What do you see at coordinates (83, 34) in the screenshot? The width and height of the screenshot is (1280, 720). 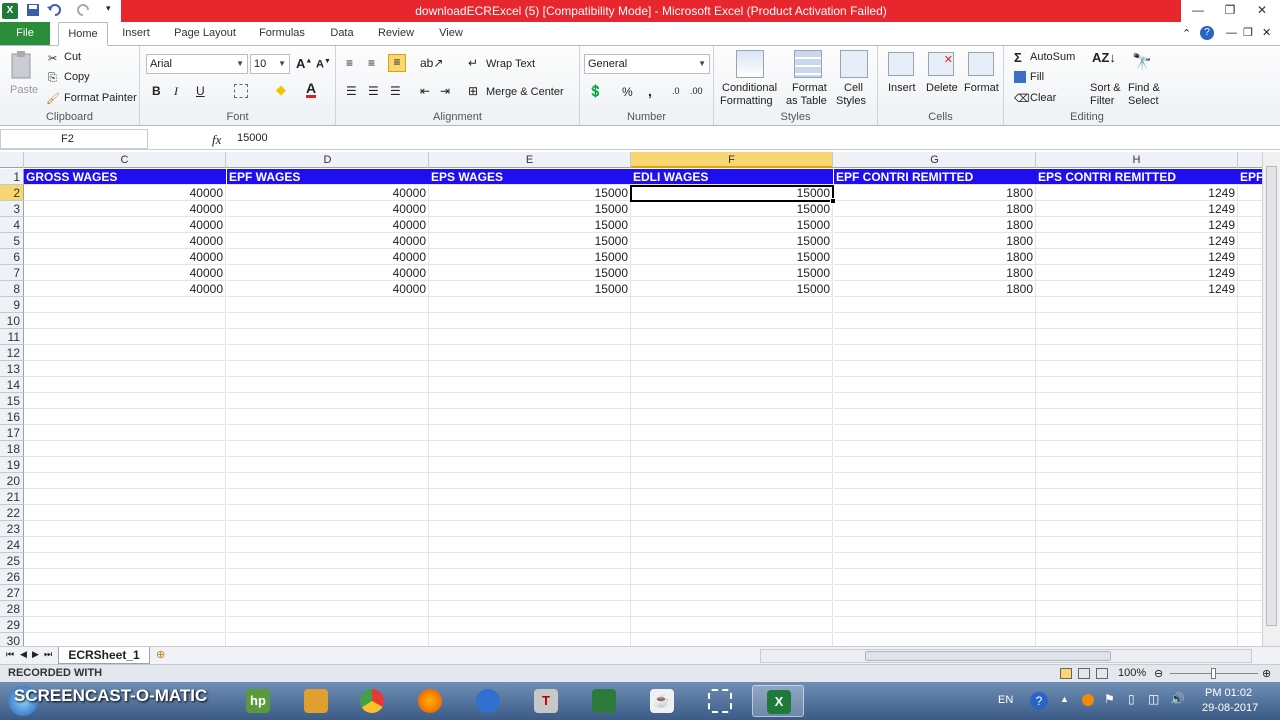 I see `tab-home: Home` at bounding box center [83, 34].